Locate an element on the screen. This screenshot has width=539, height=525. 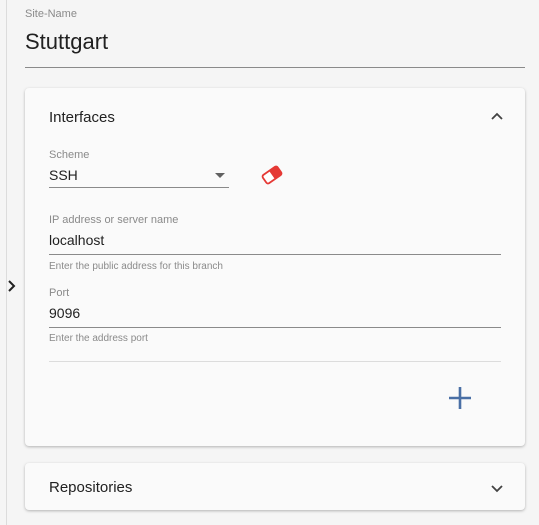
port-label: Port is located at coordinates (59, 293).